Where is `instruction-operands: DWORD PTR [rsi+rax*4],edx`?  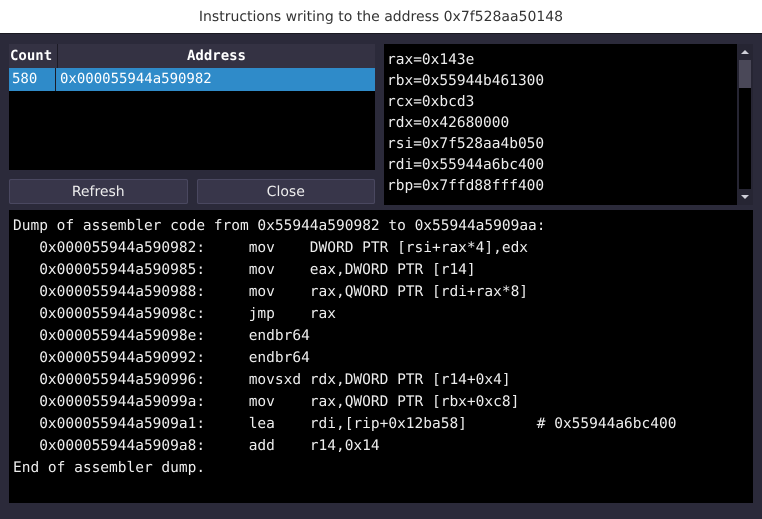
instruction-operands: DWORD PTR [rsi+rax*4],edx is located at coordinates (420, 248).